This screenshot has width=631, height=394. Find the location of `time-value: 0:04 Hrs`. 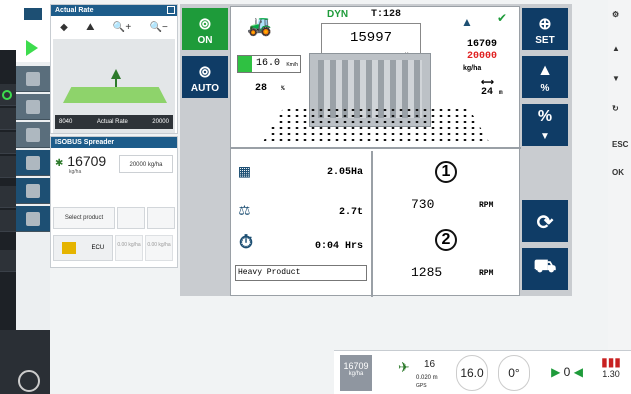

time-value: 0:04 Hrs is located at coordinates (338, 246).